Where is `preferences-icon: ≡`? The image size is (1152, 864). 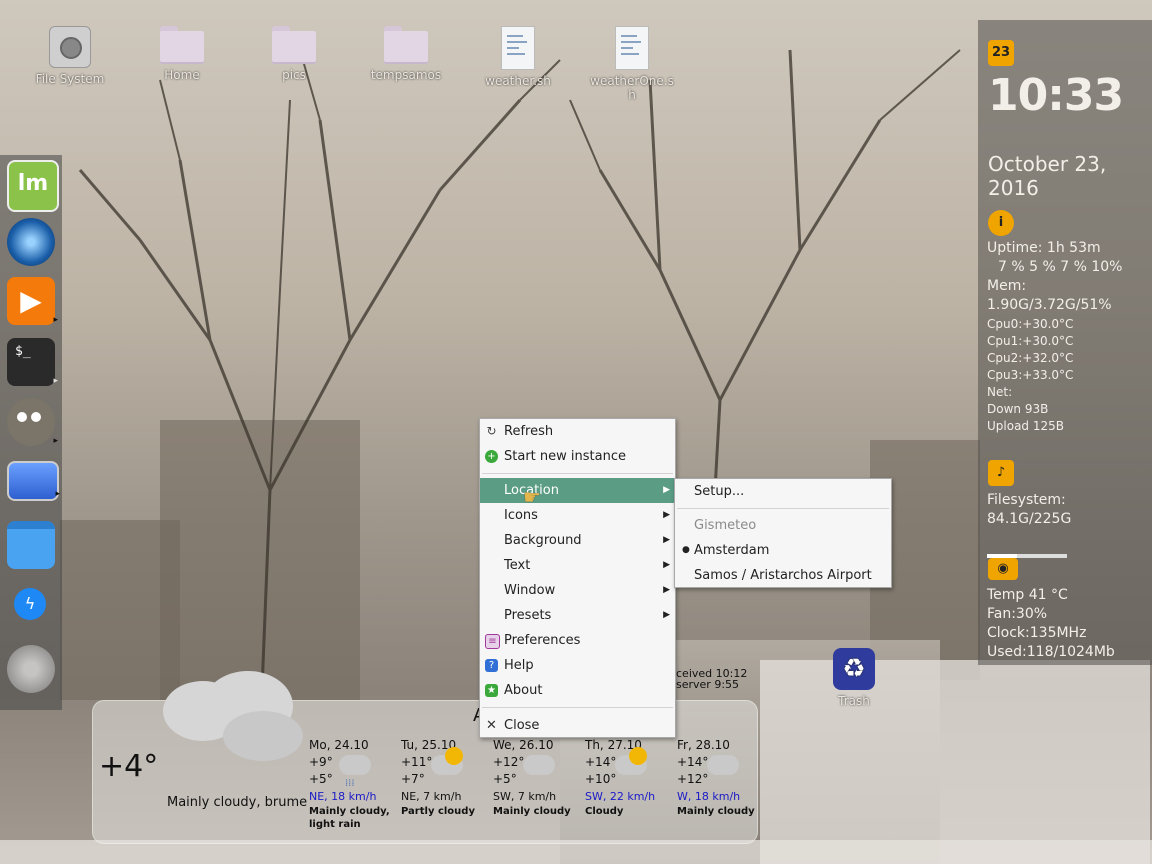
preferences-icon: ≡ is located at coordinates (492, 641).